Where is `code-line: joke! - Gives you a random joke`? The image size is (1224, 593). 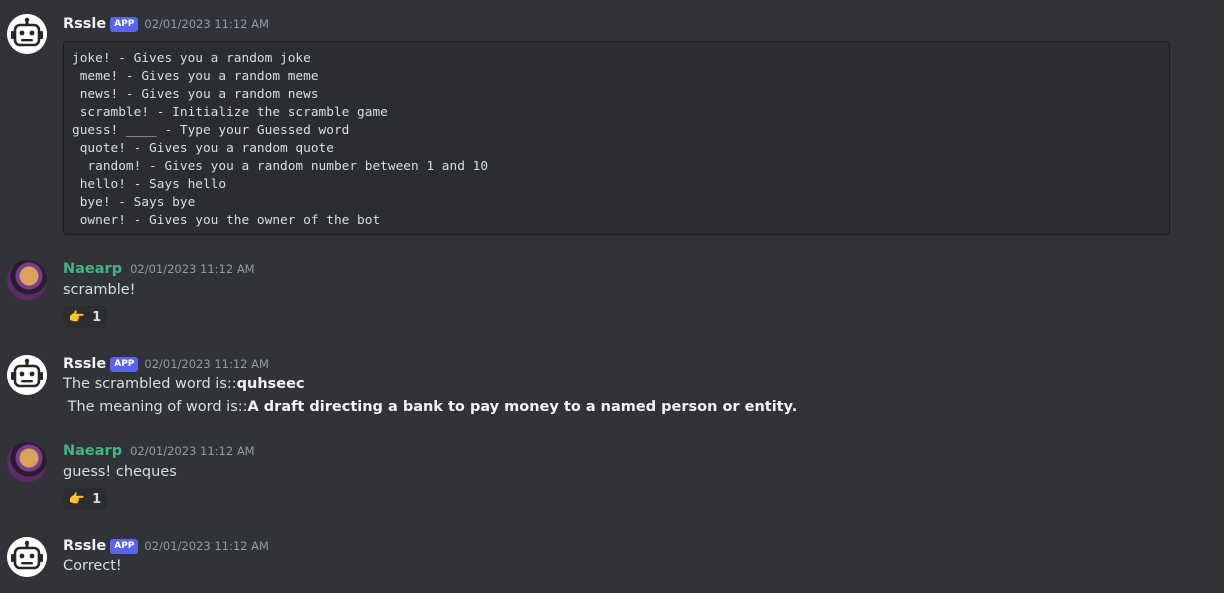 code-line: joke! - Gives you a random joke is located at coordinates (191, 58).